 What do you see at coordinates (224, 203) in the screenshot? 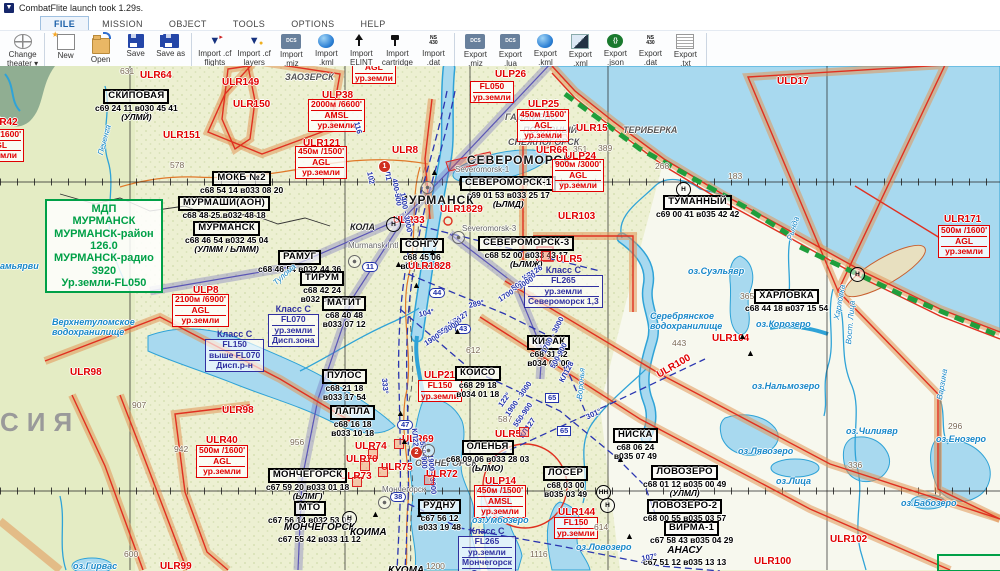
I see `waypoint-name: МУРМАШИ(АОН)` at bounding box center [224, 203].